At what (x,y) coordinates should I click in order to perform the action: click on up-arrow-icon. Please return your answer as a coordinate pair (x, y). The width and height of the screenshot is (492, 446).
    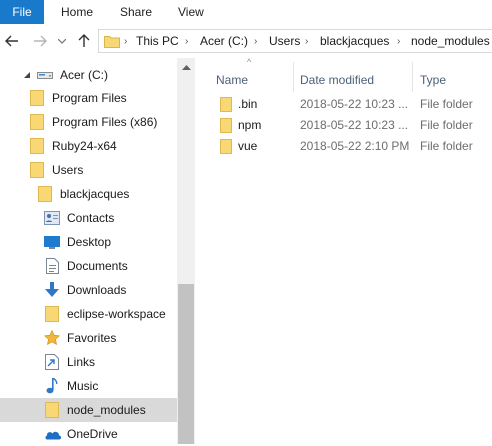
    Looking at the image, I should click on (84, 40).